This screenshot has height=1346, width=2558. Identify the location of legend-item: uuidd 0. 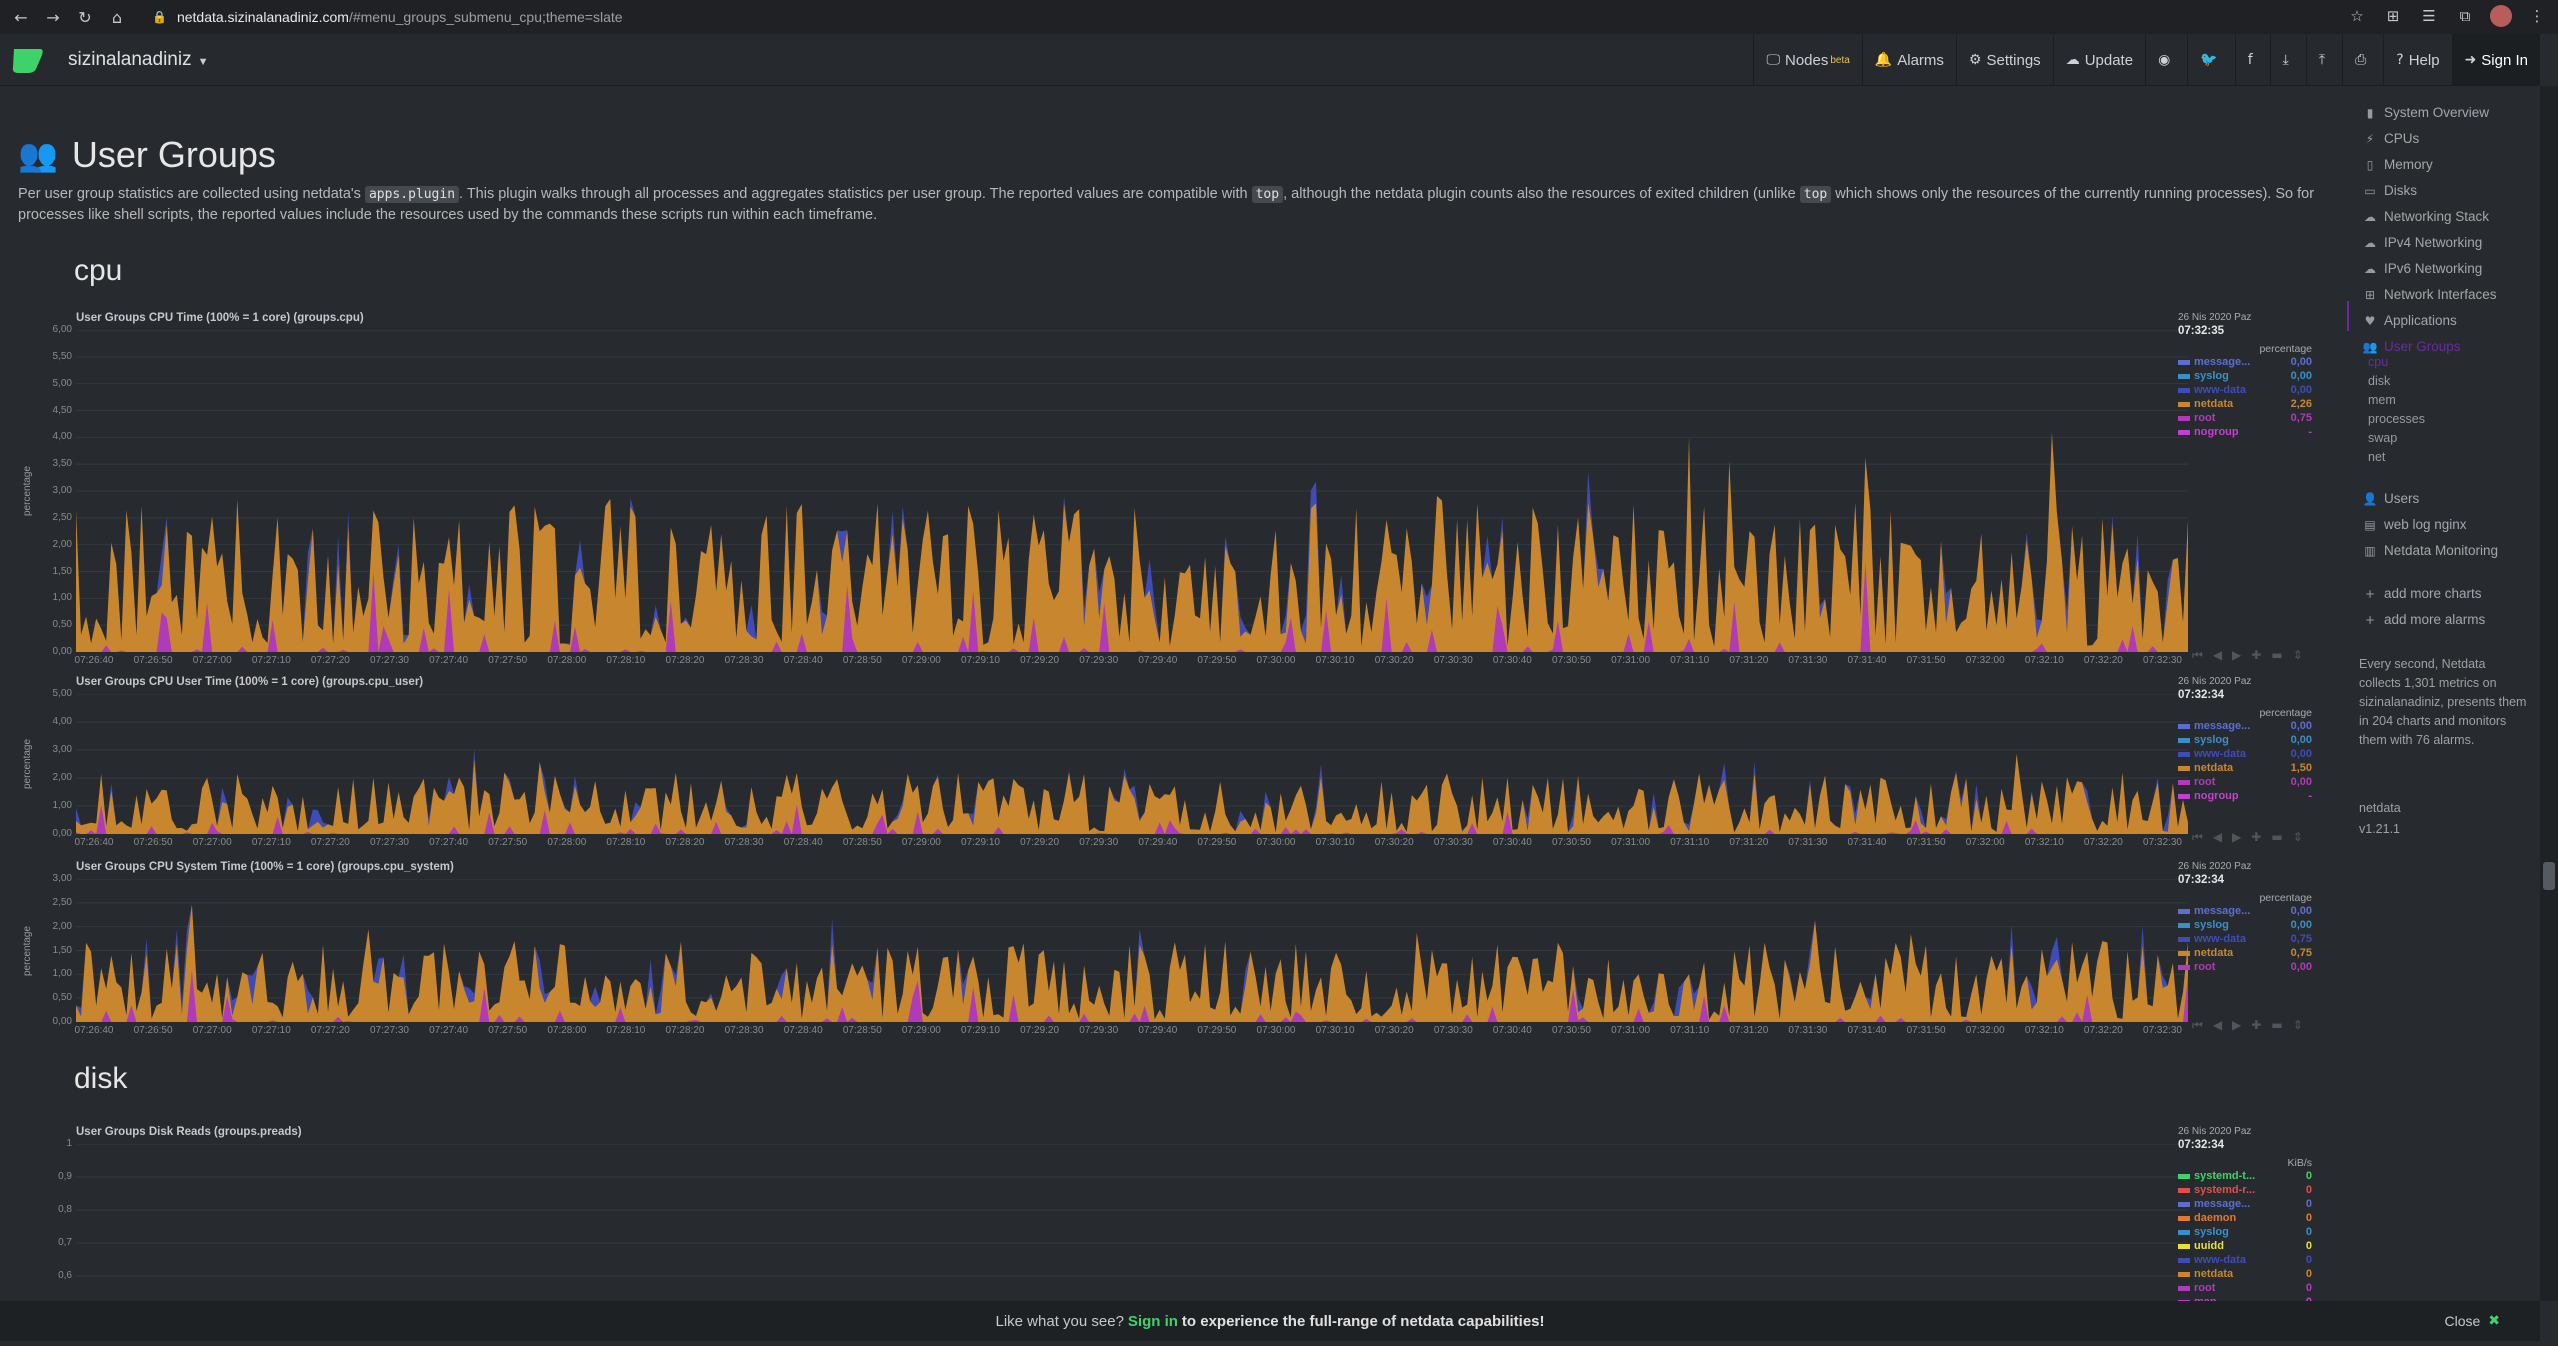
(2245, 1246).